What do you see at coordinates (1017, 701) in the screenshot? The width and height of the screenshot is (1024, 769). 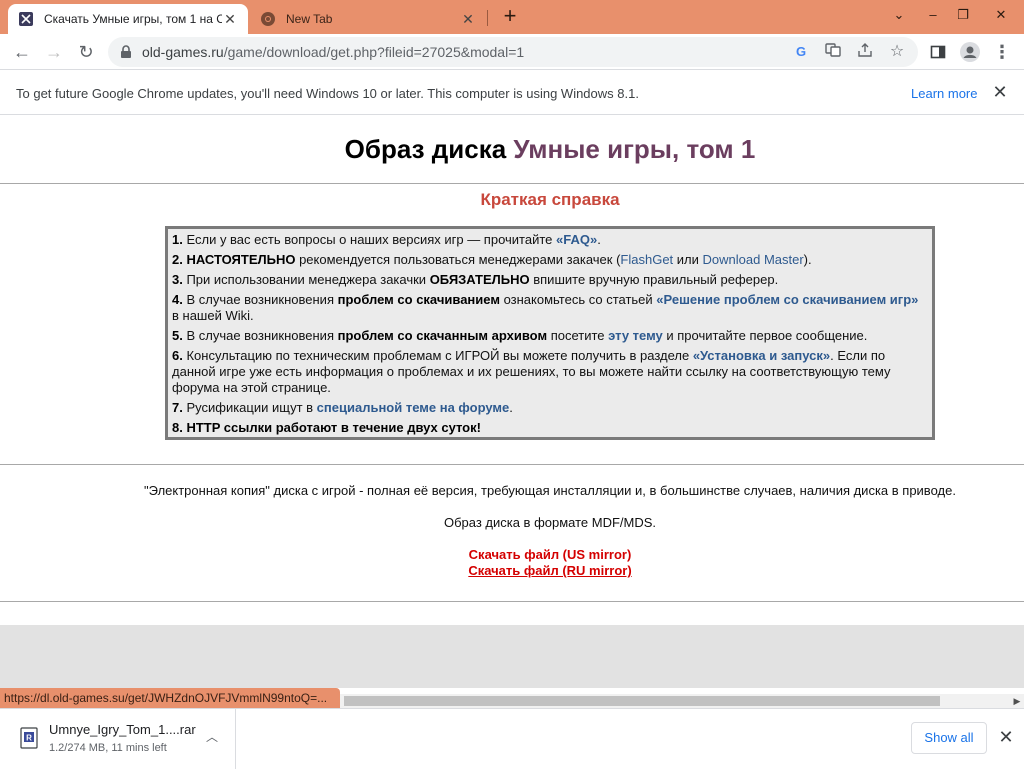 I see `scroll-right-arrow-icon: ▶` at bounding box center [1017, 701].